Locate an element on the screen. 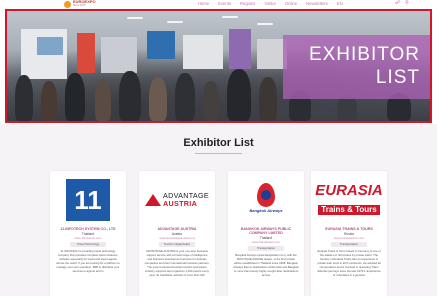  exhibitor-url: www.11infotech.com is located at coordinates (88, 238).